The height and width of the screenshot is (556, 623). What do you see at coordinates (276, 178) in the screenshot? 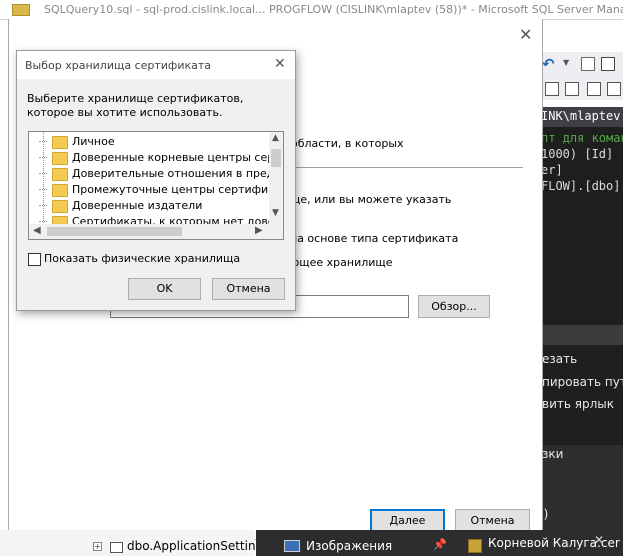
I see `vertical-scrollbar: ▲ ▼` at bounding box center [276, 178].